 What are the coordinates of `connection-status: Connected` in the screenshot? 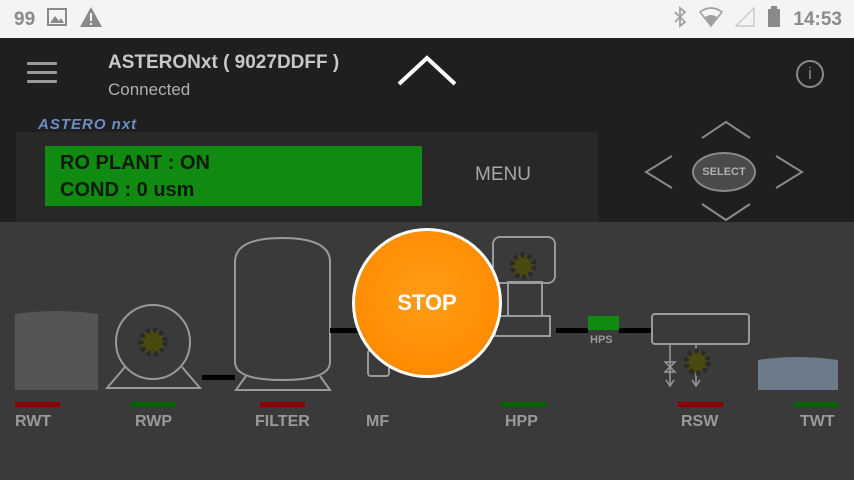 It's located at (149, 89).